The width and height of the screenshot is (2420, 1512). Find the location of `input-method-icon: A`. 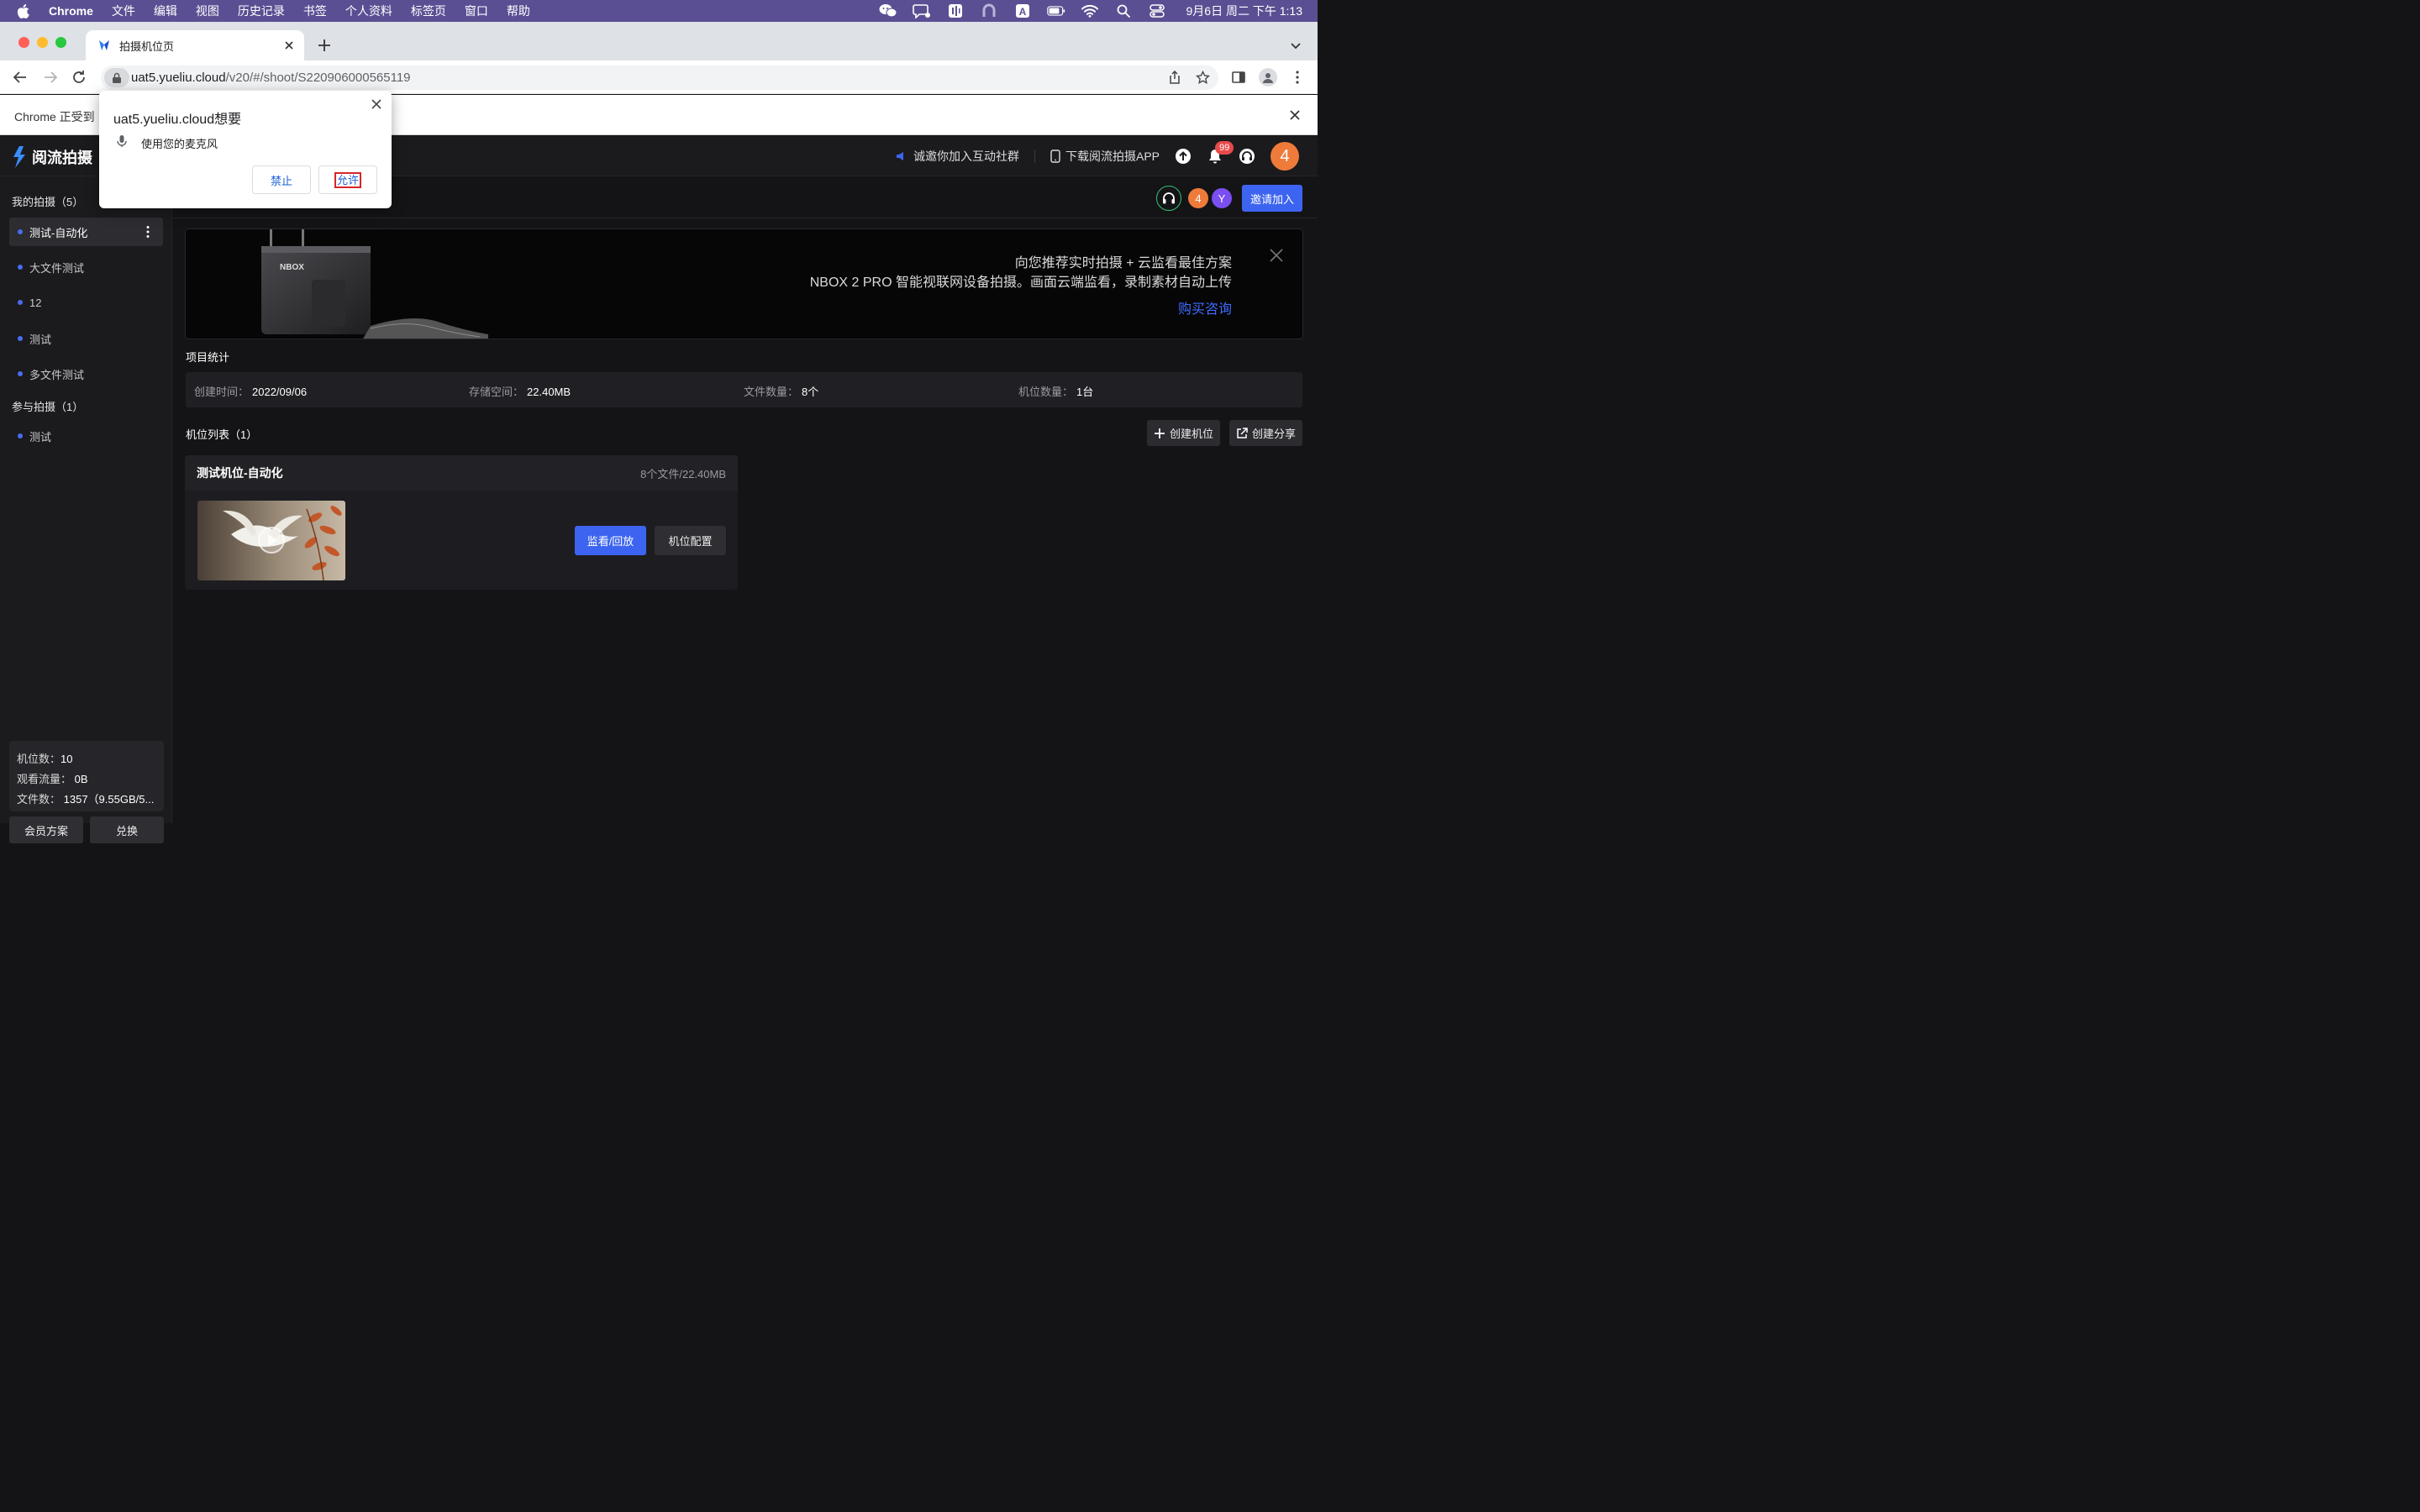

input-method-icon: A is located at coordinates (1022, 10).